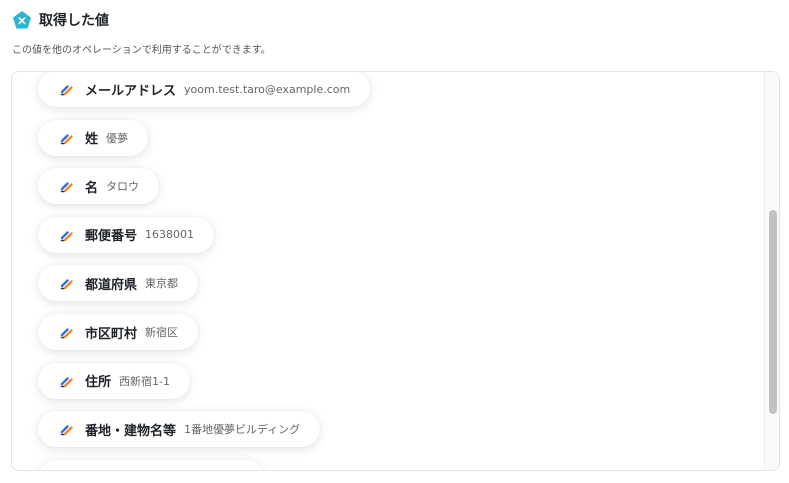 This screenshot has width=789, height=483. What do you see at coordinates (131, 91) in the screenshot?
I see `field-label: メールアドレス` at bounding box center [131, 91].